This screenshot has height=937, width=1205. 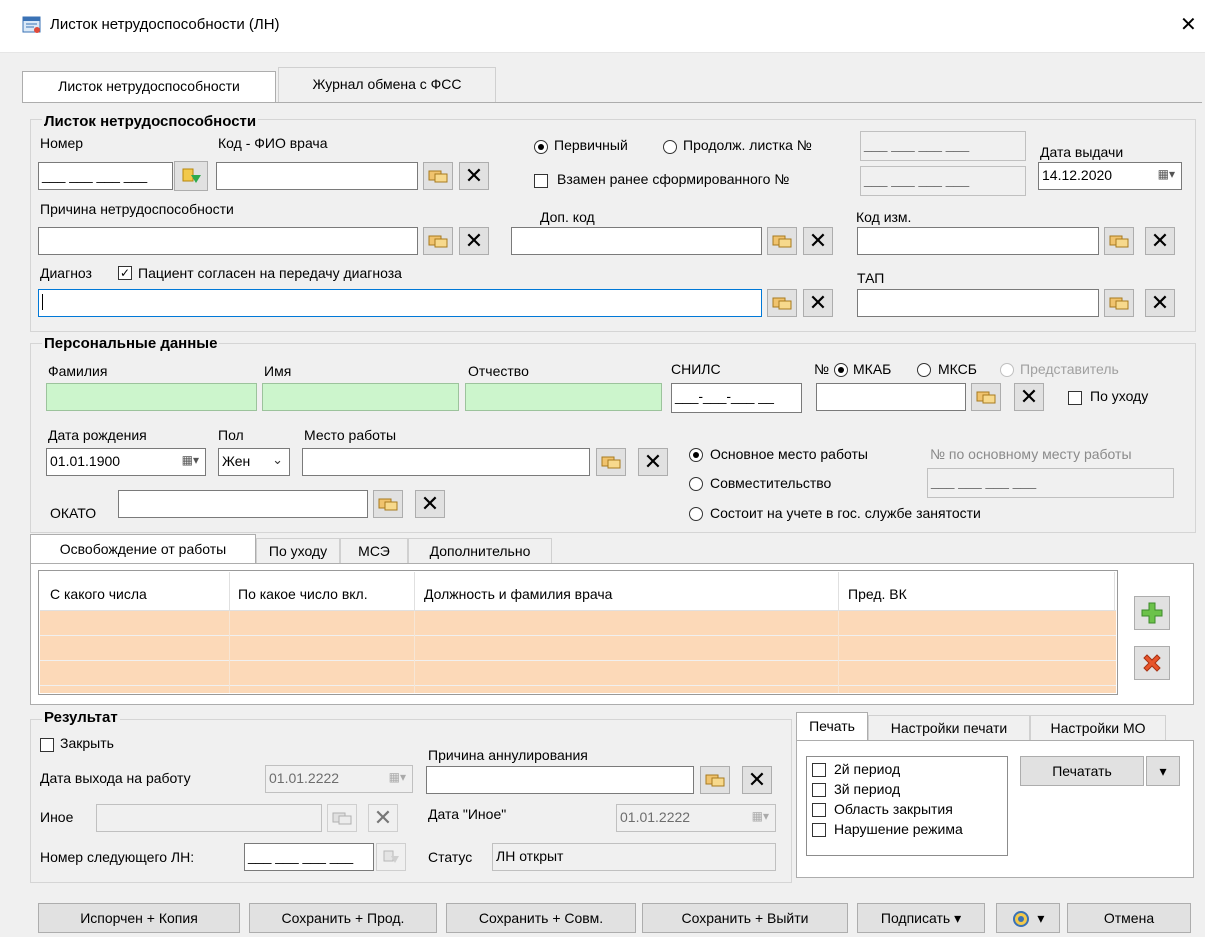 I want to click on close-icon: ✕, so click(x=1188, y=24).